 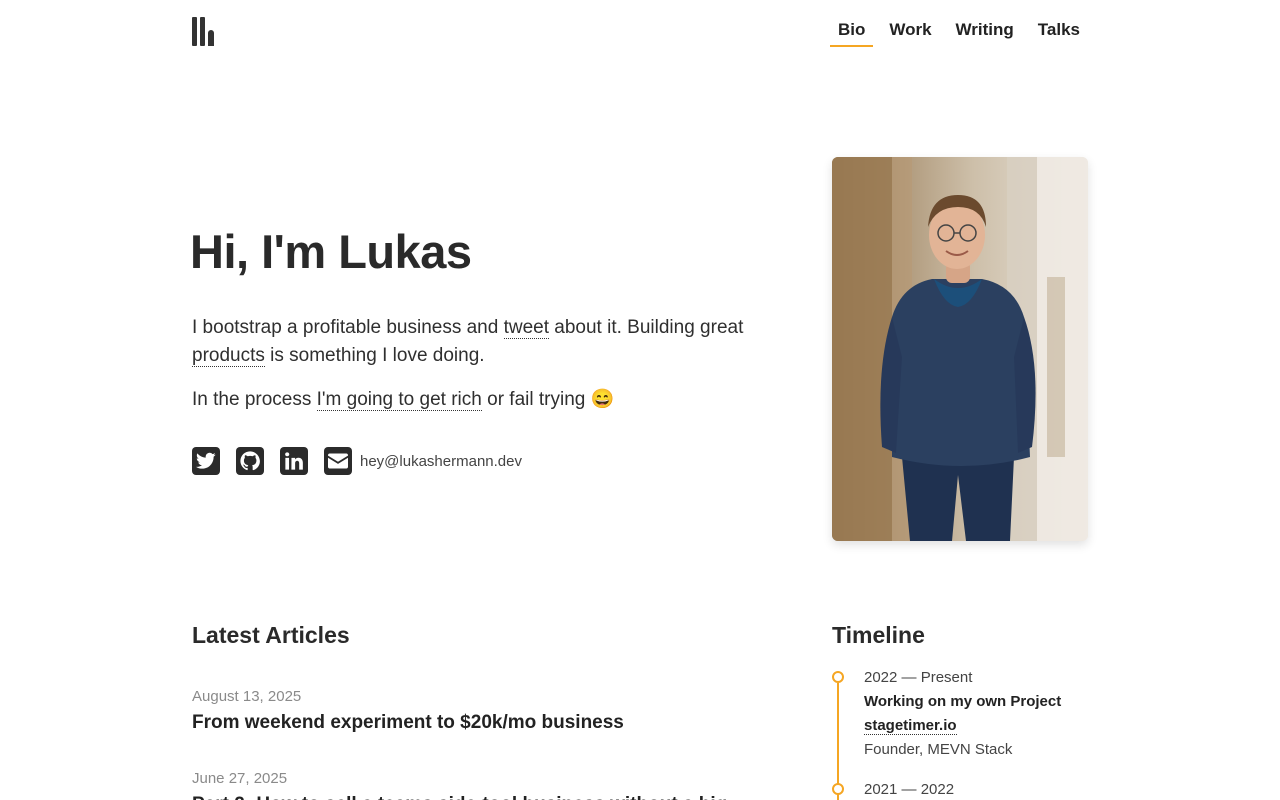 I want to click on nav-item-writing: Writing, so click(x=985, y=32).